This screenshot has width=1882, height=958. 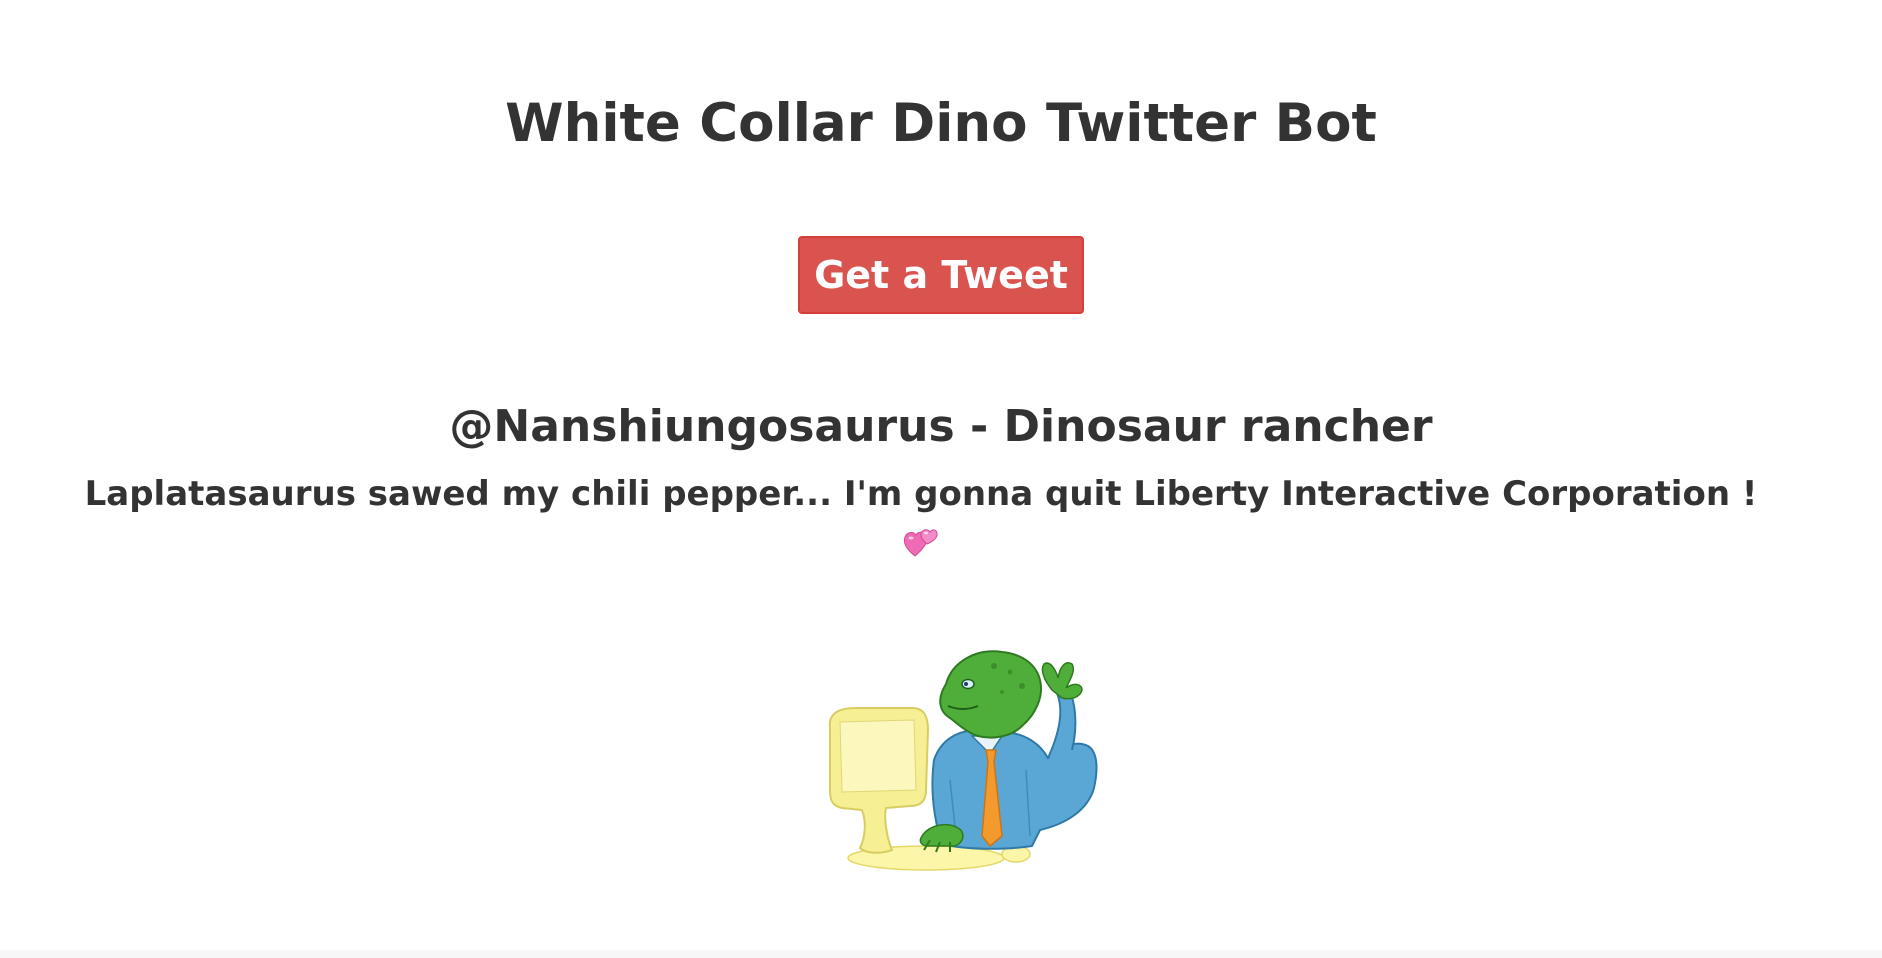 I want to click on two-hearts-icon, so click(x=921, y=542).